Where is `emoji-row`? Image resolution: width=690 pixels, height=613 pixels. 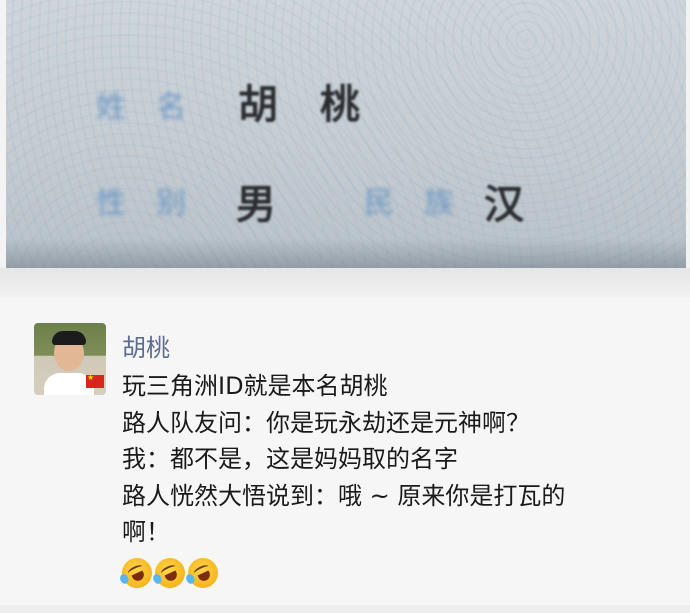 emoji-row is located at coordinates (170, 573).